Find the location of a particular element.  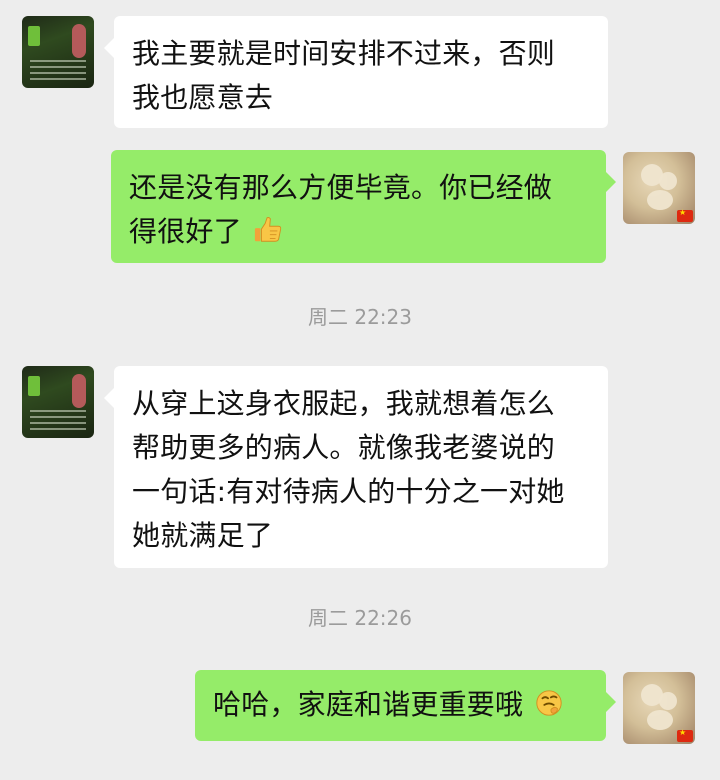

message-text: 帮助更多的病人。就像我老婆说的 is located at coordinates (344, 447).